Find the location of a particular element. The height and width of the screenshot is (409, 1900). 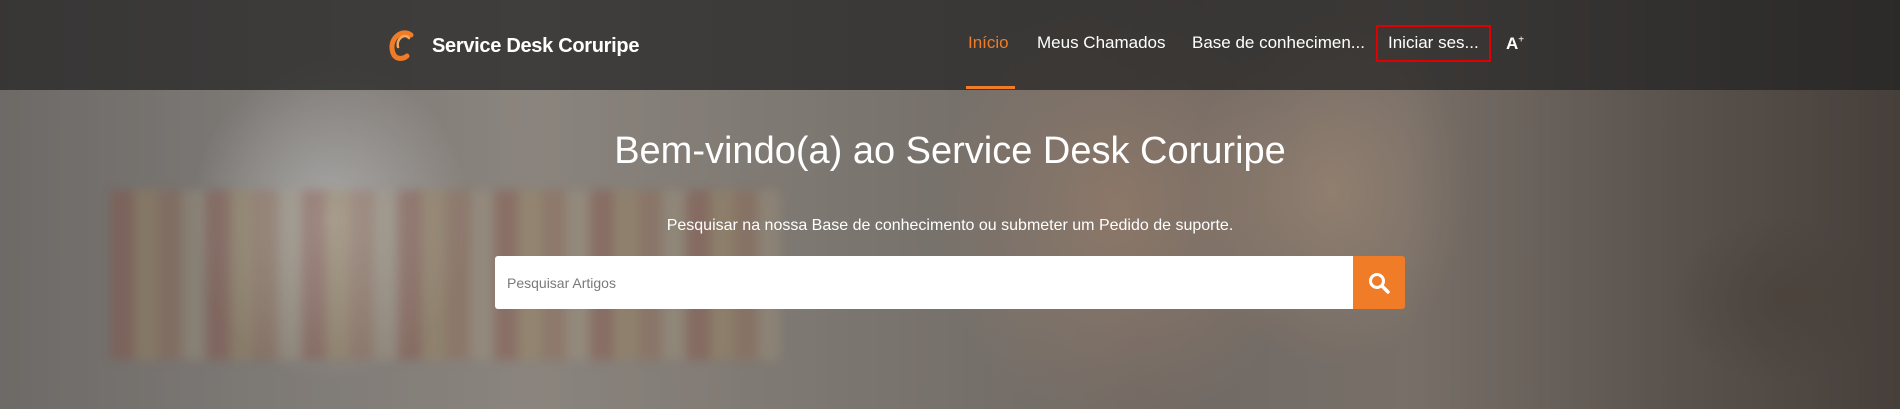

font-size-toggle-sup: + is located at coordinates (1521, 40).